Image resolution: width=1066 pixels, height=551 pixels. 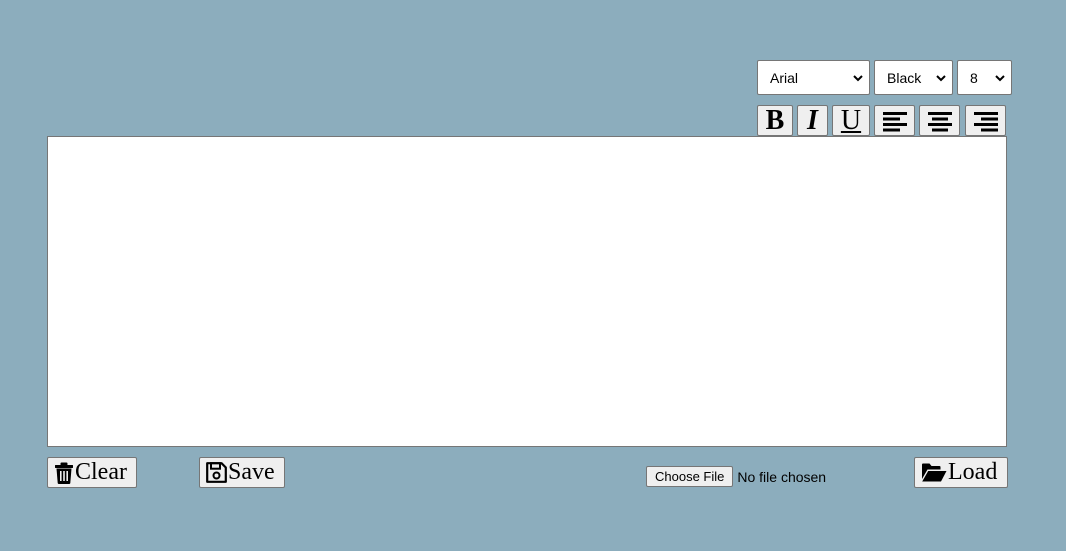 I want to click on folder-open-icon, so click(x=934, y=472).